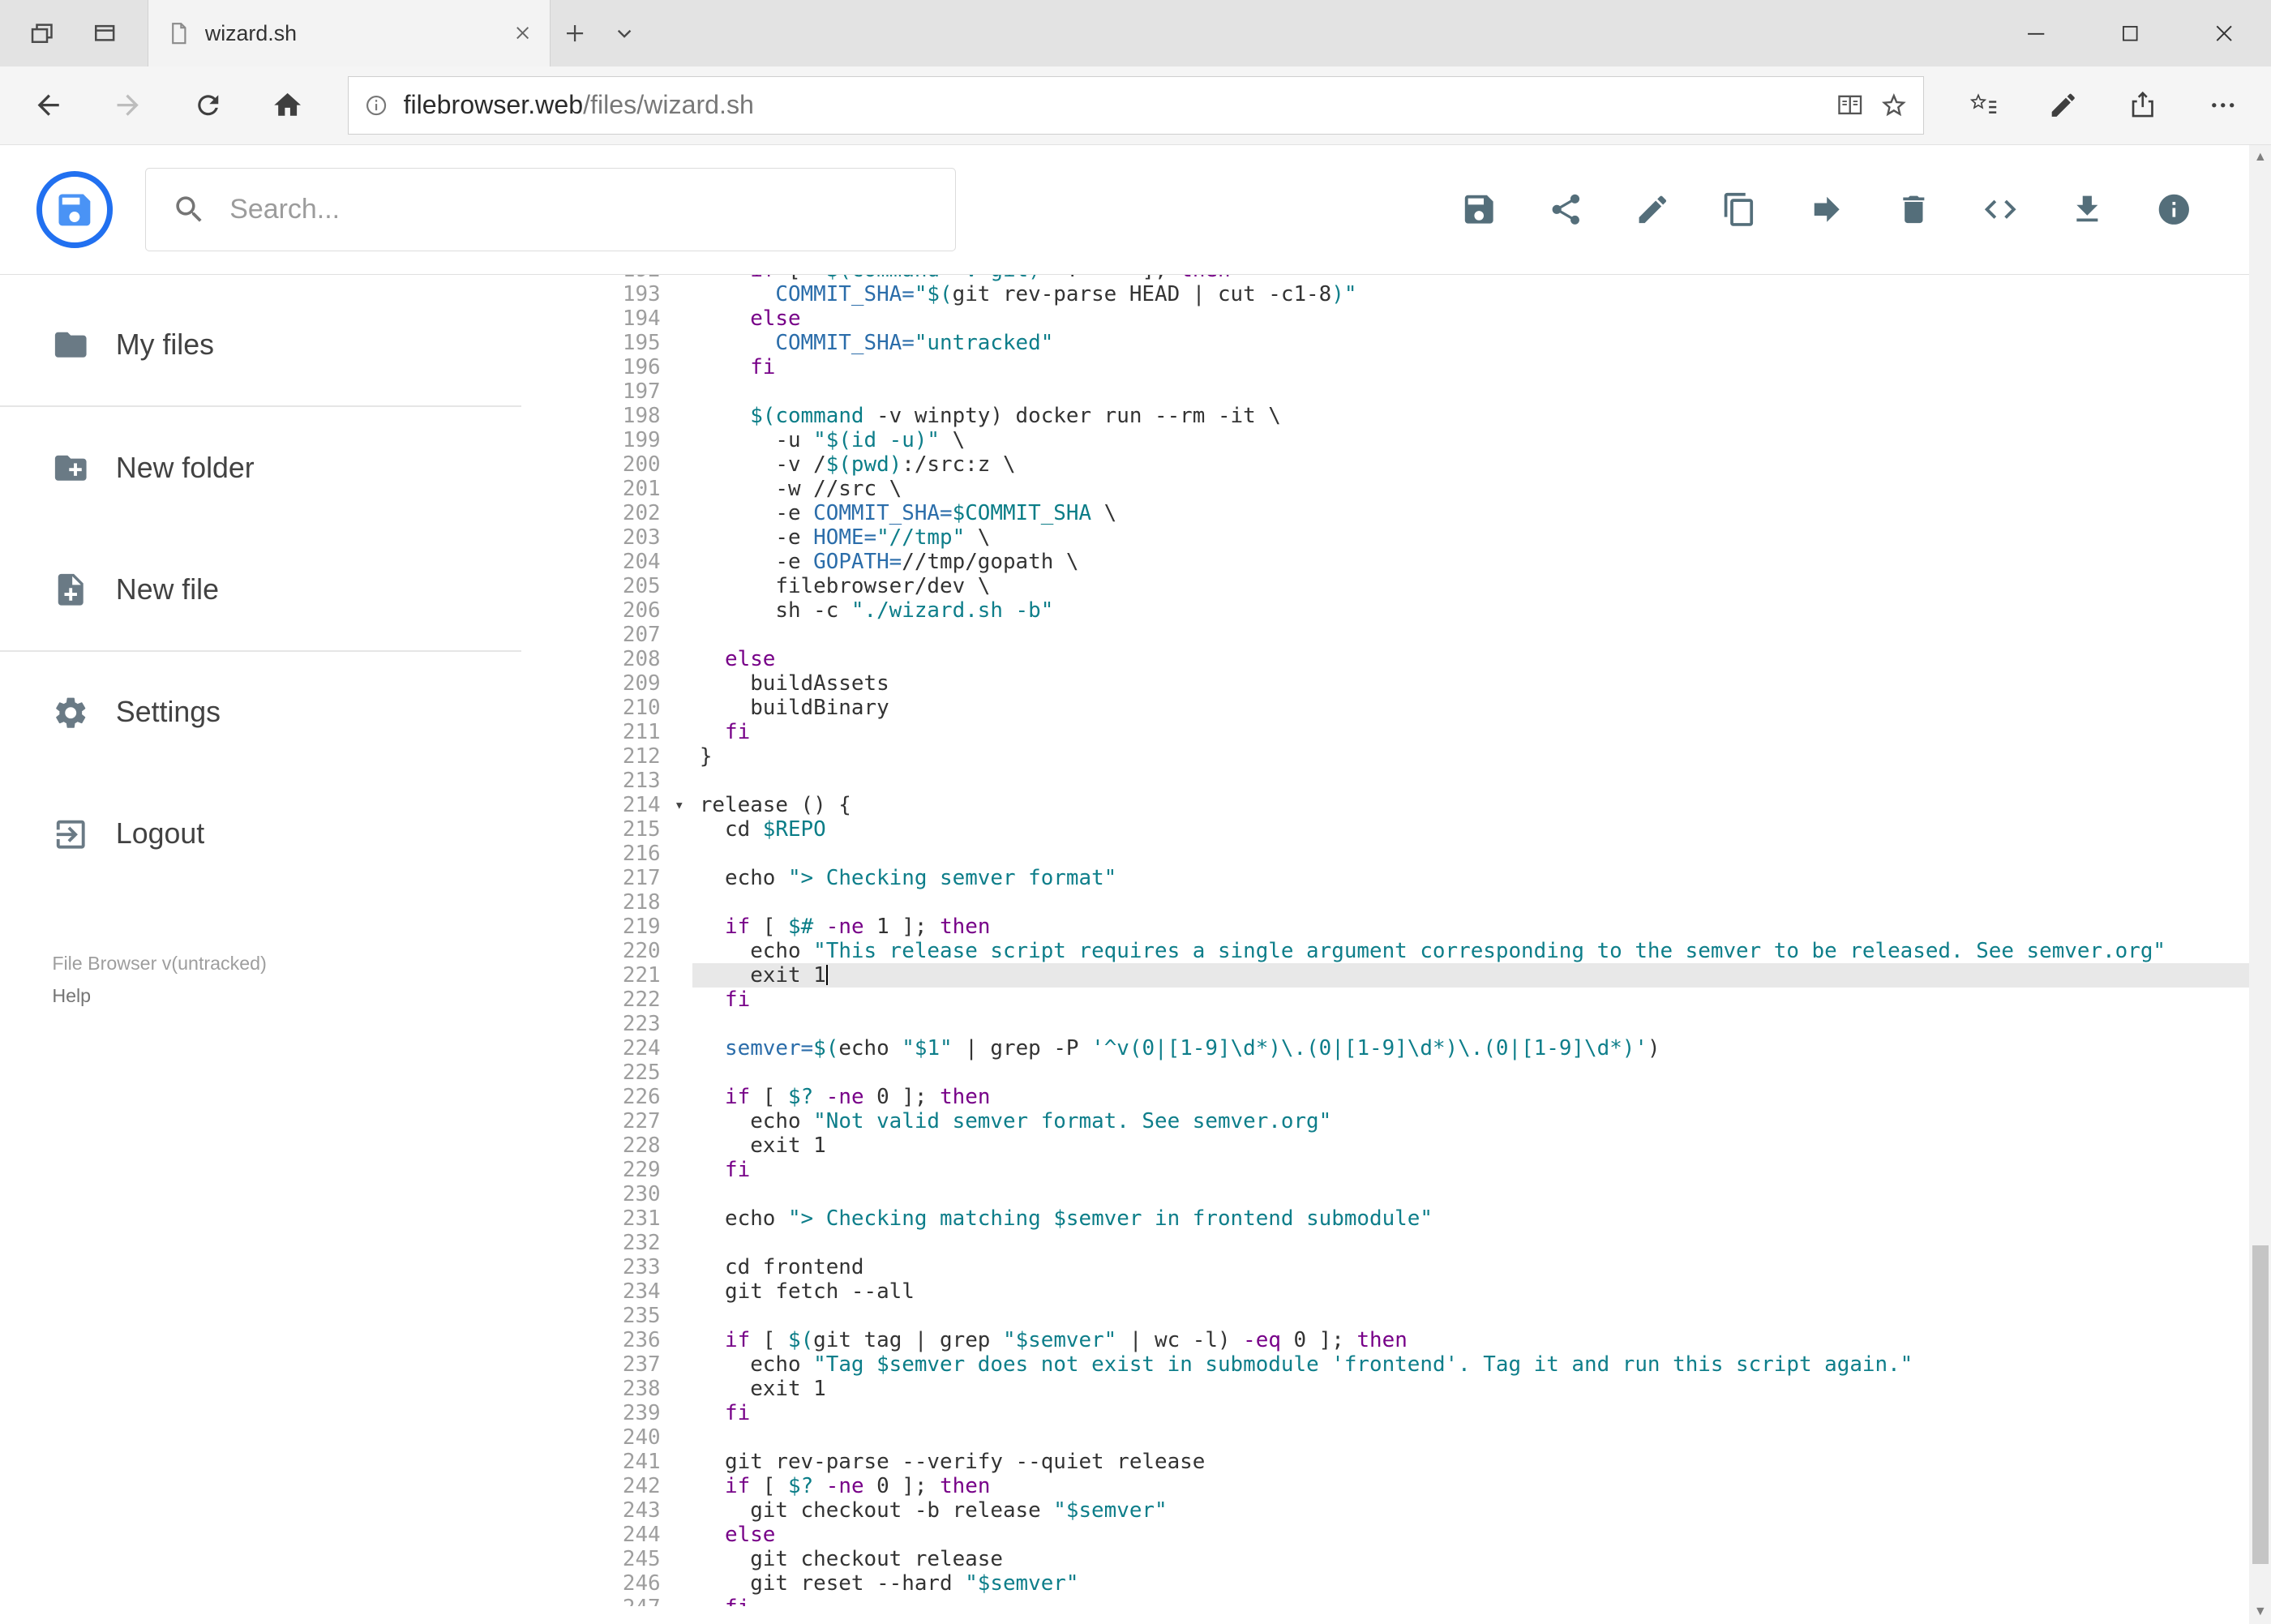  Describe the element at coordinates (1385, 1097) in the screenshot. I see `code-line: 226 if [ $? -ne 0 ]; then` at that location.